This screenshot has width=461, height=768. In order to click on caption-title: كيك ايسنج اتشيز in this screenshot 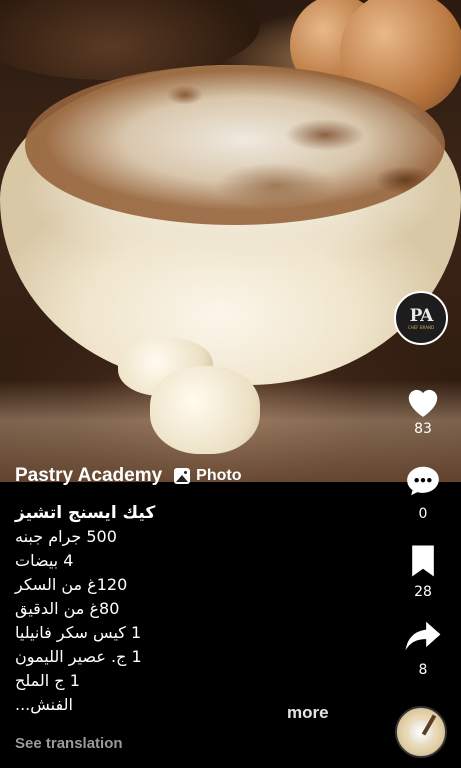, I will do `click(85, 513)`.